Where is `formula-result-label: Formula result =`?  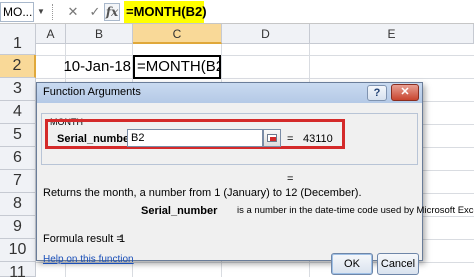 formula-result-label: Formula result = is located at coordinates (83, 239).